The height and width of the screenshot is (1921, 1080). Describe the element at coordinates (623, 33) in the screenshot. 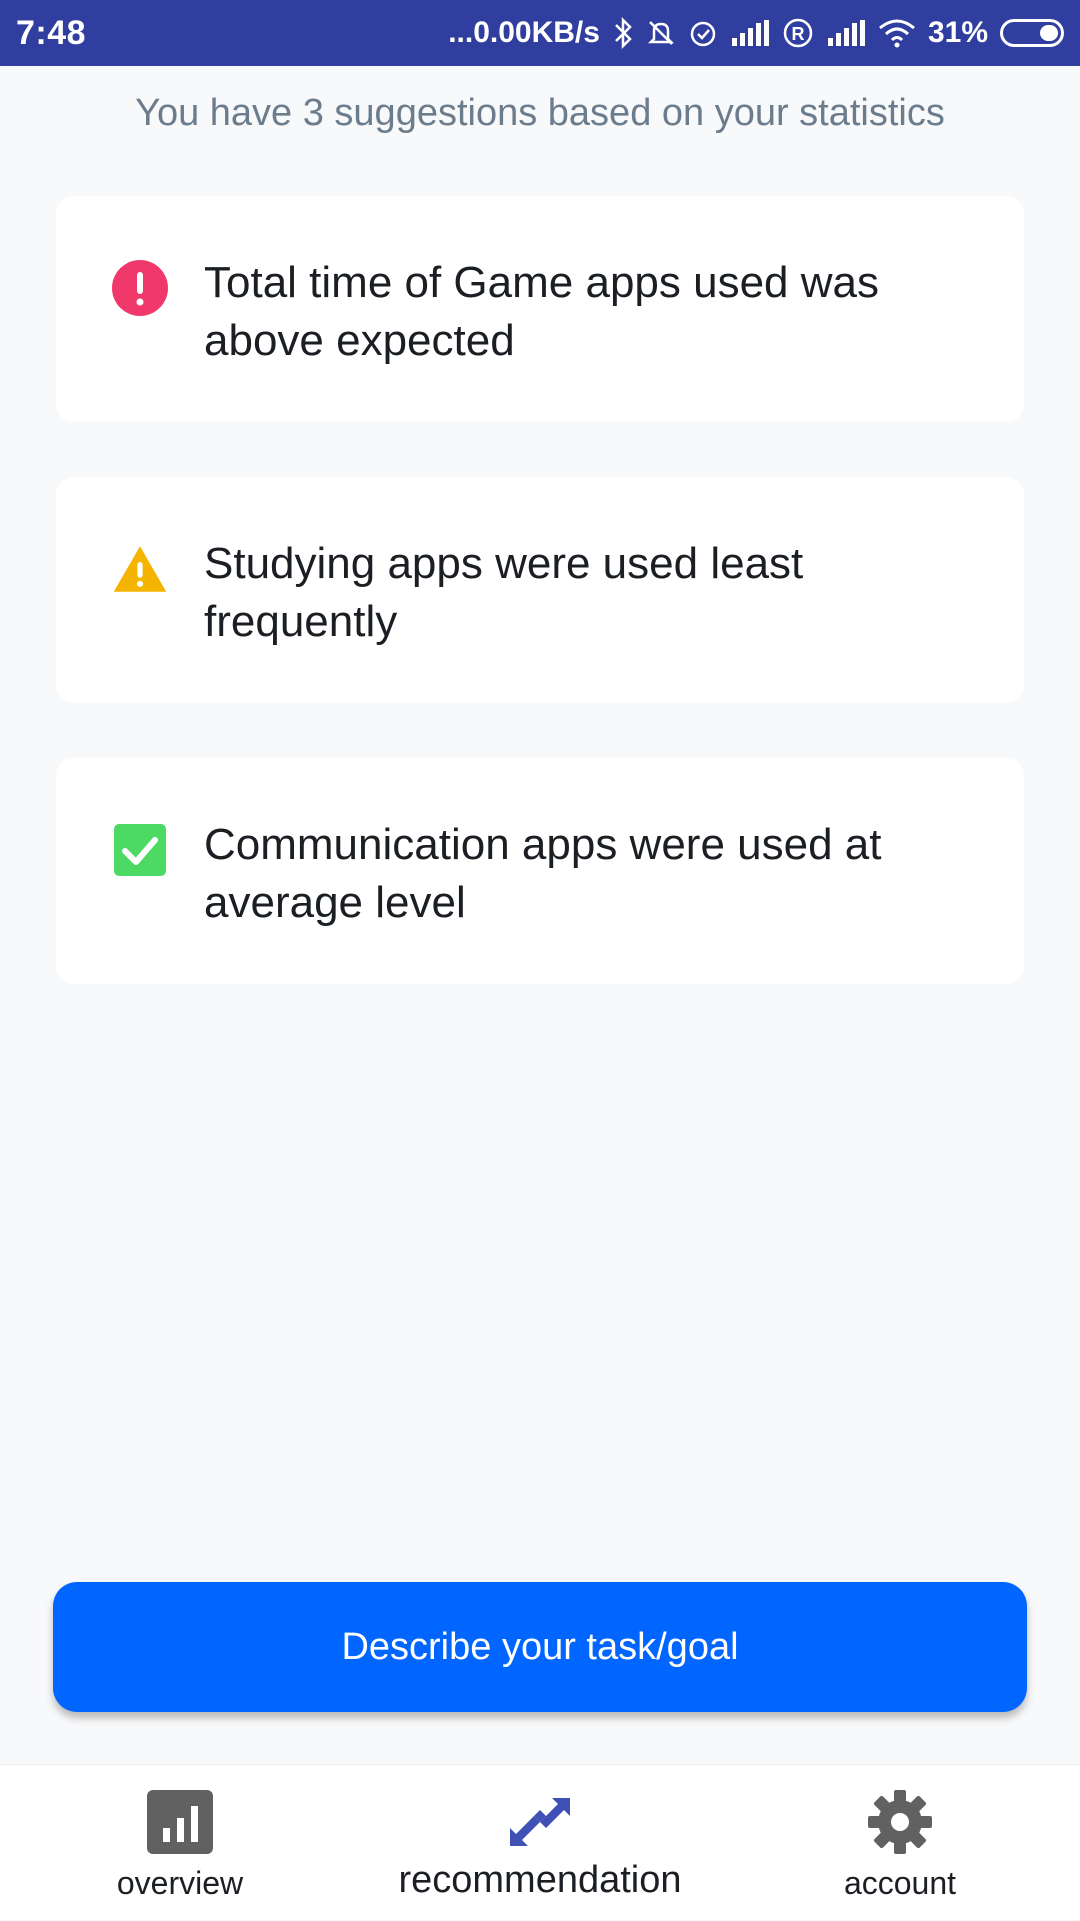

I see `bluetooth-icon` at that location.